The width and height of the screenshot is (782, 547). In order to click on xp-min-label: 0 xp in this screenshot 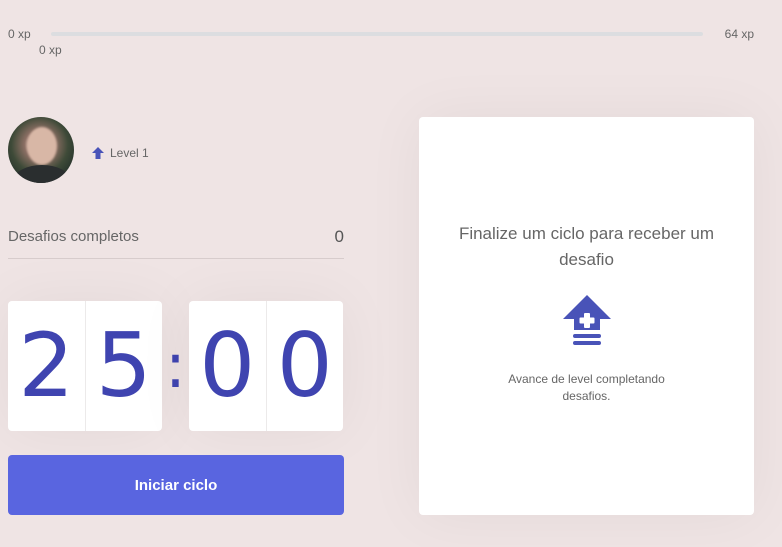, I will do `click(19, 34)`.